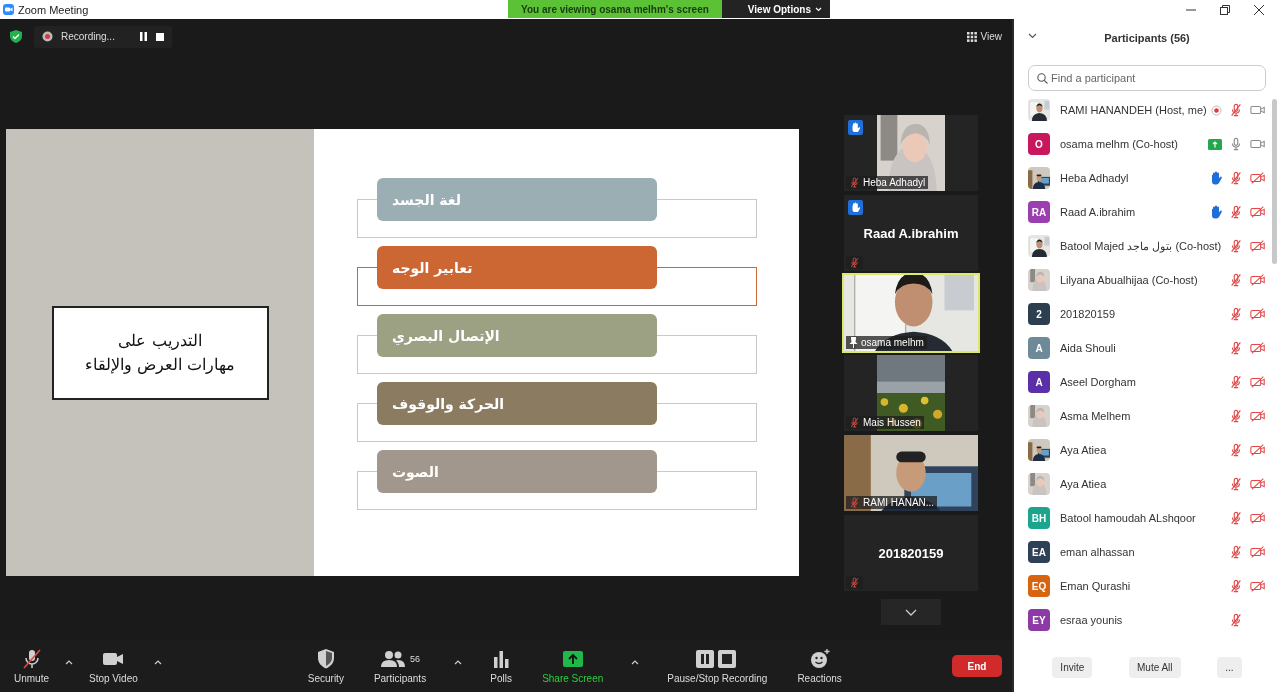 The height and width of the screenshot is (692, 1280). Describe the element at coordinates (1141, 246) in the screenshot. I see `participant-name: Batool Majed بتول ماجد (Co-host)` at that location.